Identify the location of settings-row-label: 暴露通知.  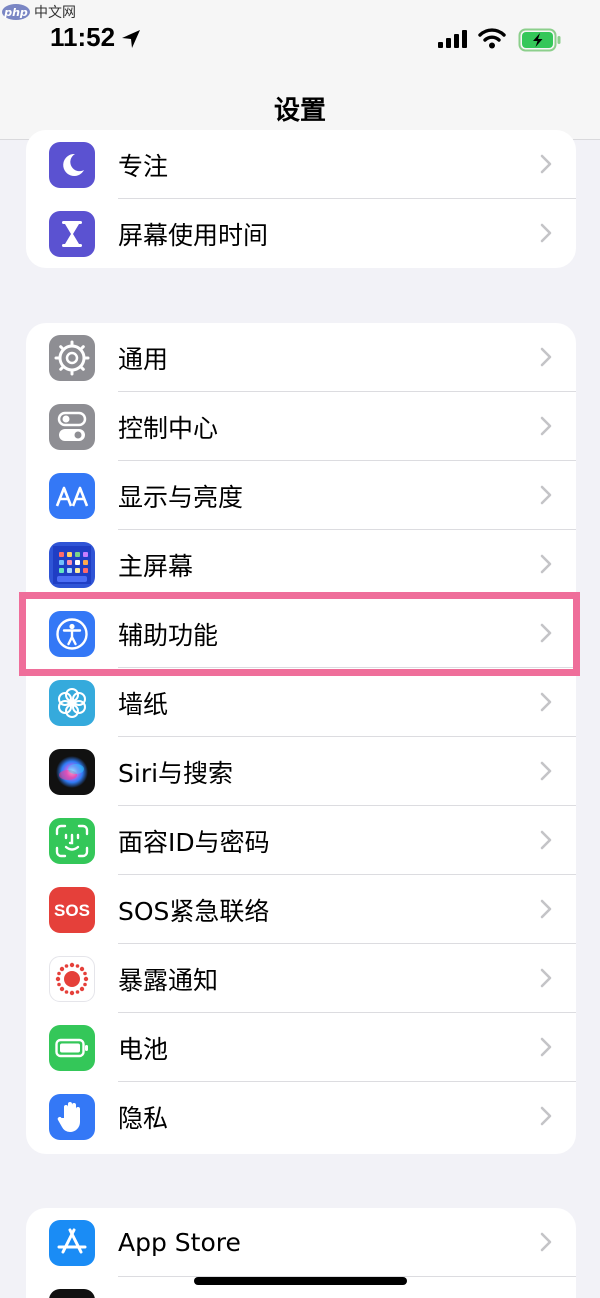
(168, 980).